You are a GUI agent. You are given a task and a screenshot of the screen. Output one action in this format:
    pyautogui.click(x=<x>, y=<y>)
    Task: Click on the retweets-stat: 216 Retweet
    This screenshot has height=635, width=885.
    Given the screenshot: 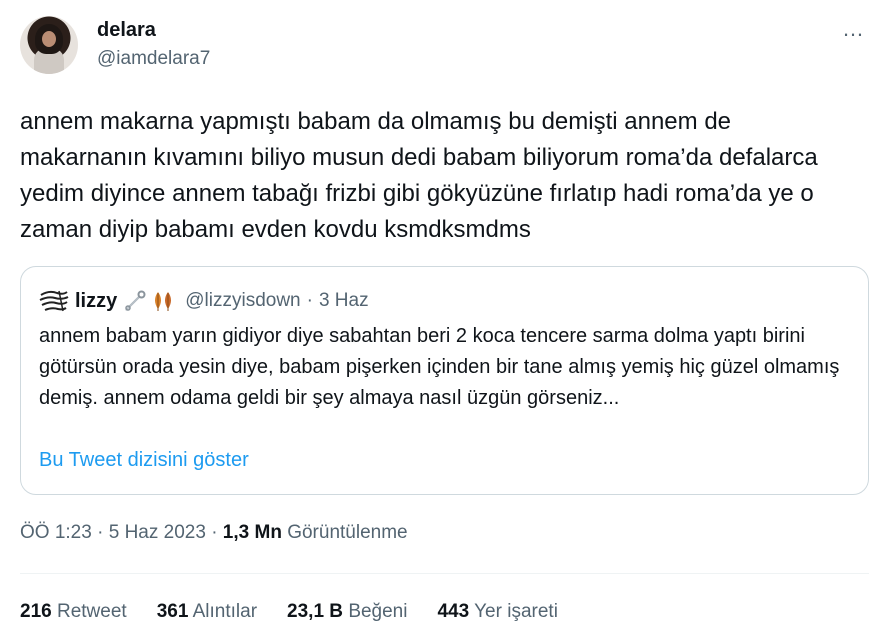 What is the action you would take?
    pyautogui.click(x=73, y=612)
    